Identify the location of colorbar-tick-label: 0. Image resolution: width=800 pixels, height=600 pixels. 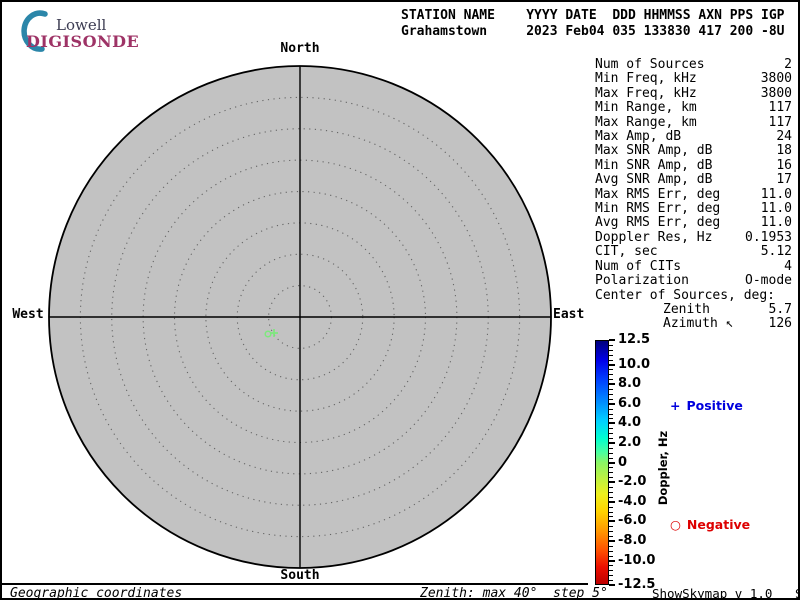
(623, 462).